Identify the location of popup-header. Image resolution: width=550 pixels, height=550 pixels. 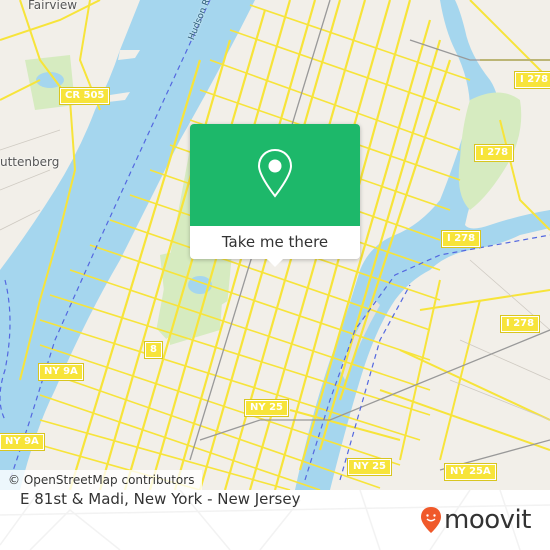
(275, 175).